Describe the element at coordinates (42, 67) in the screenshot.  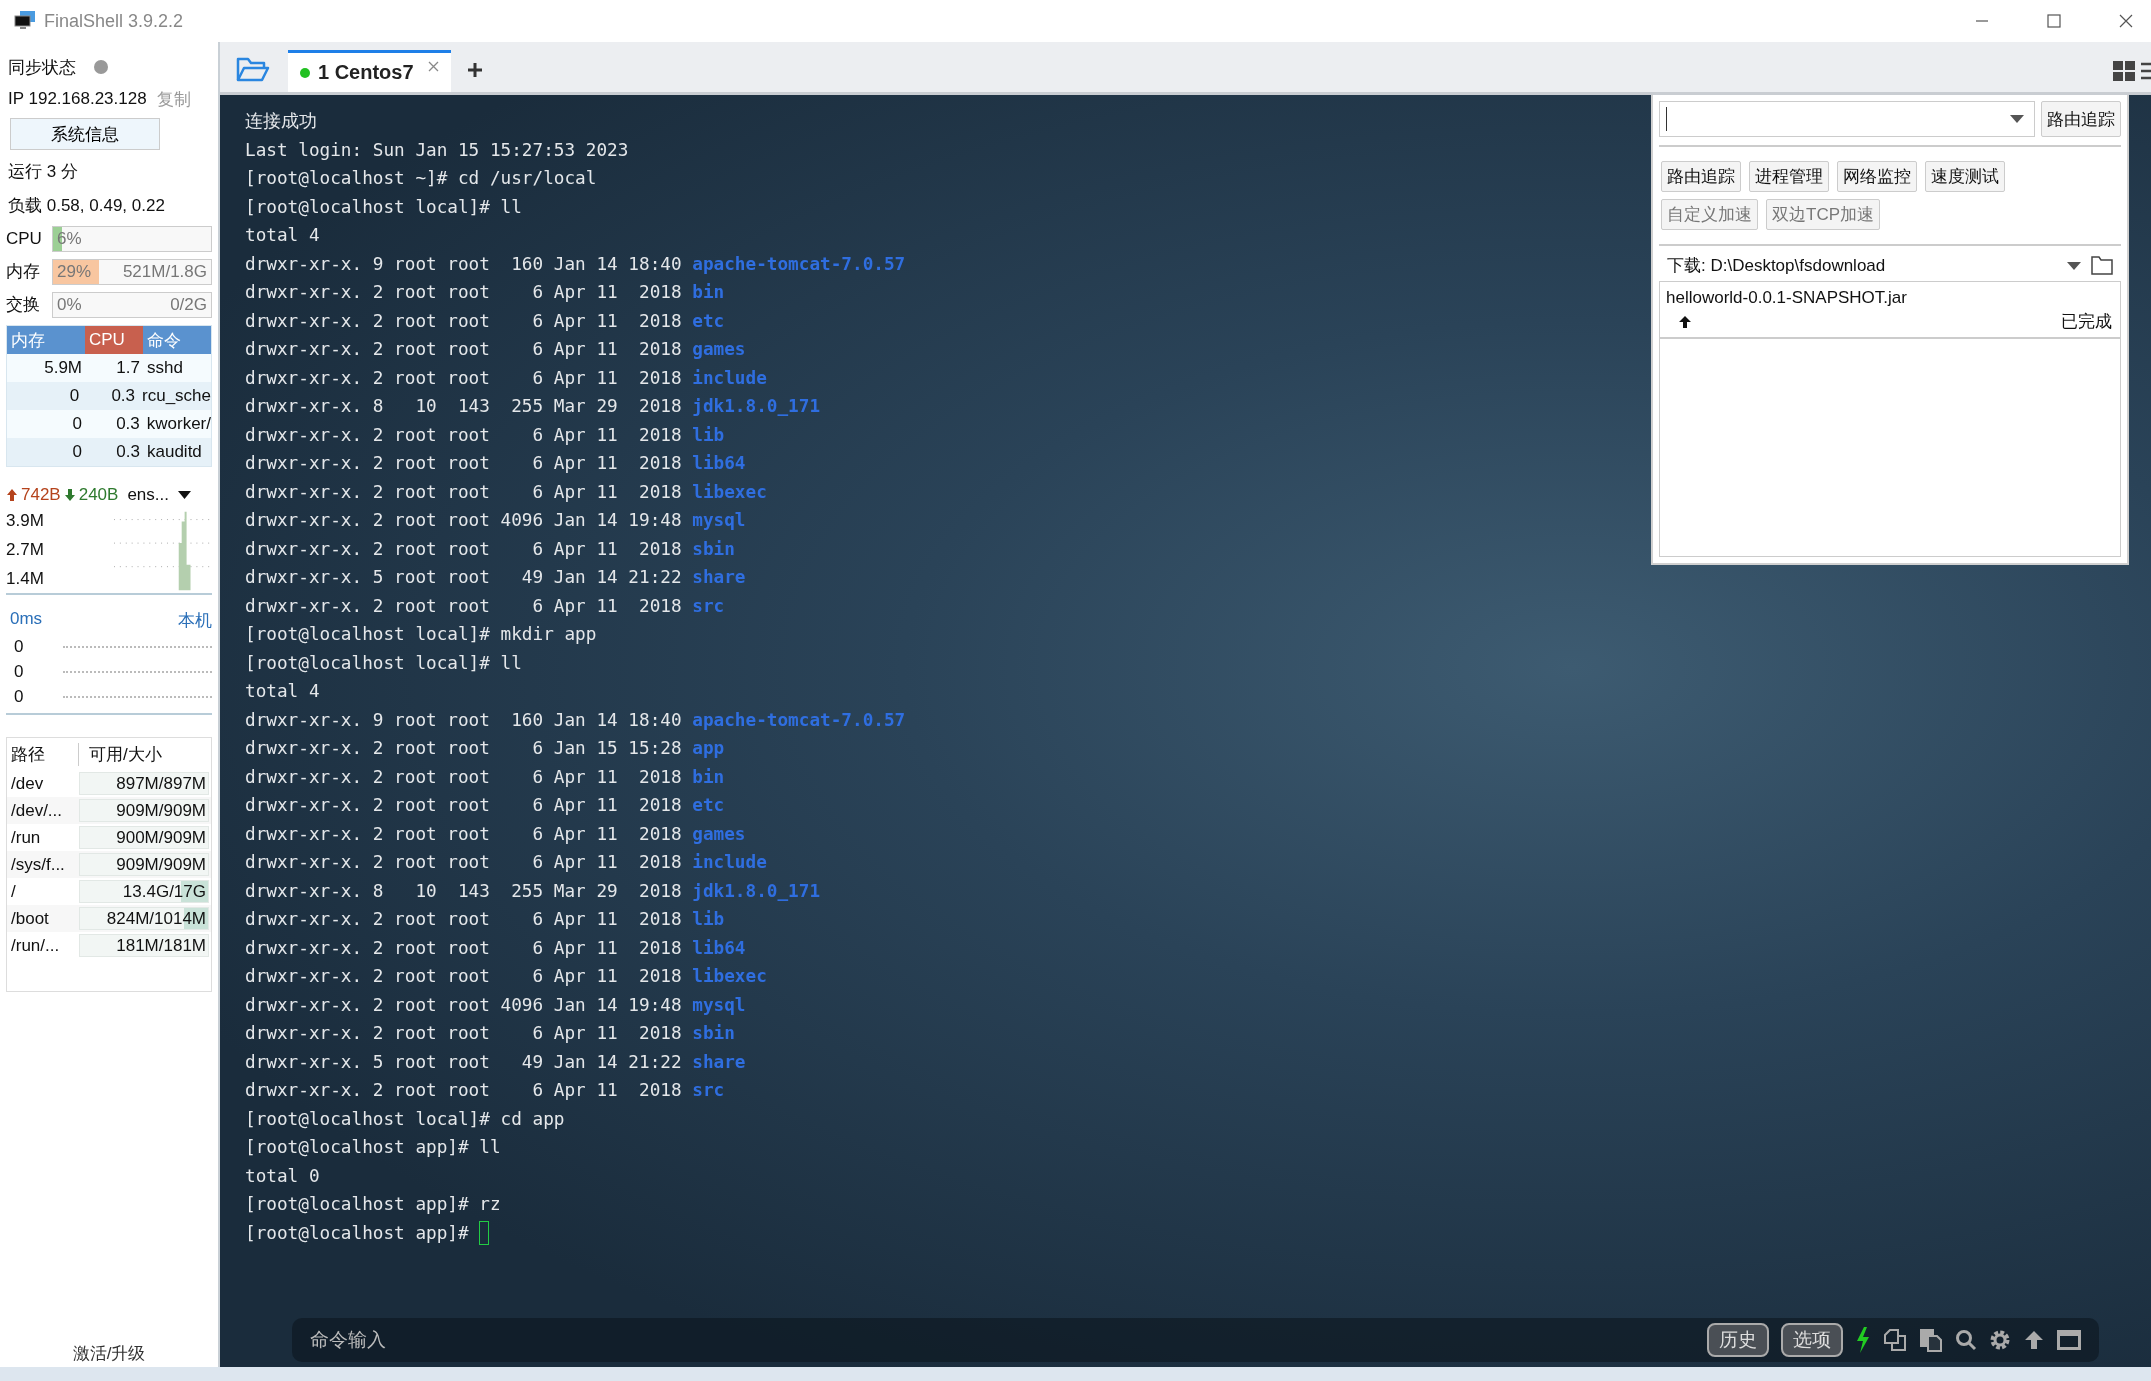
I see `sync-status-label: 同步状态` at that location.